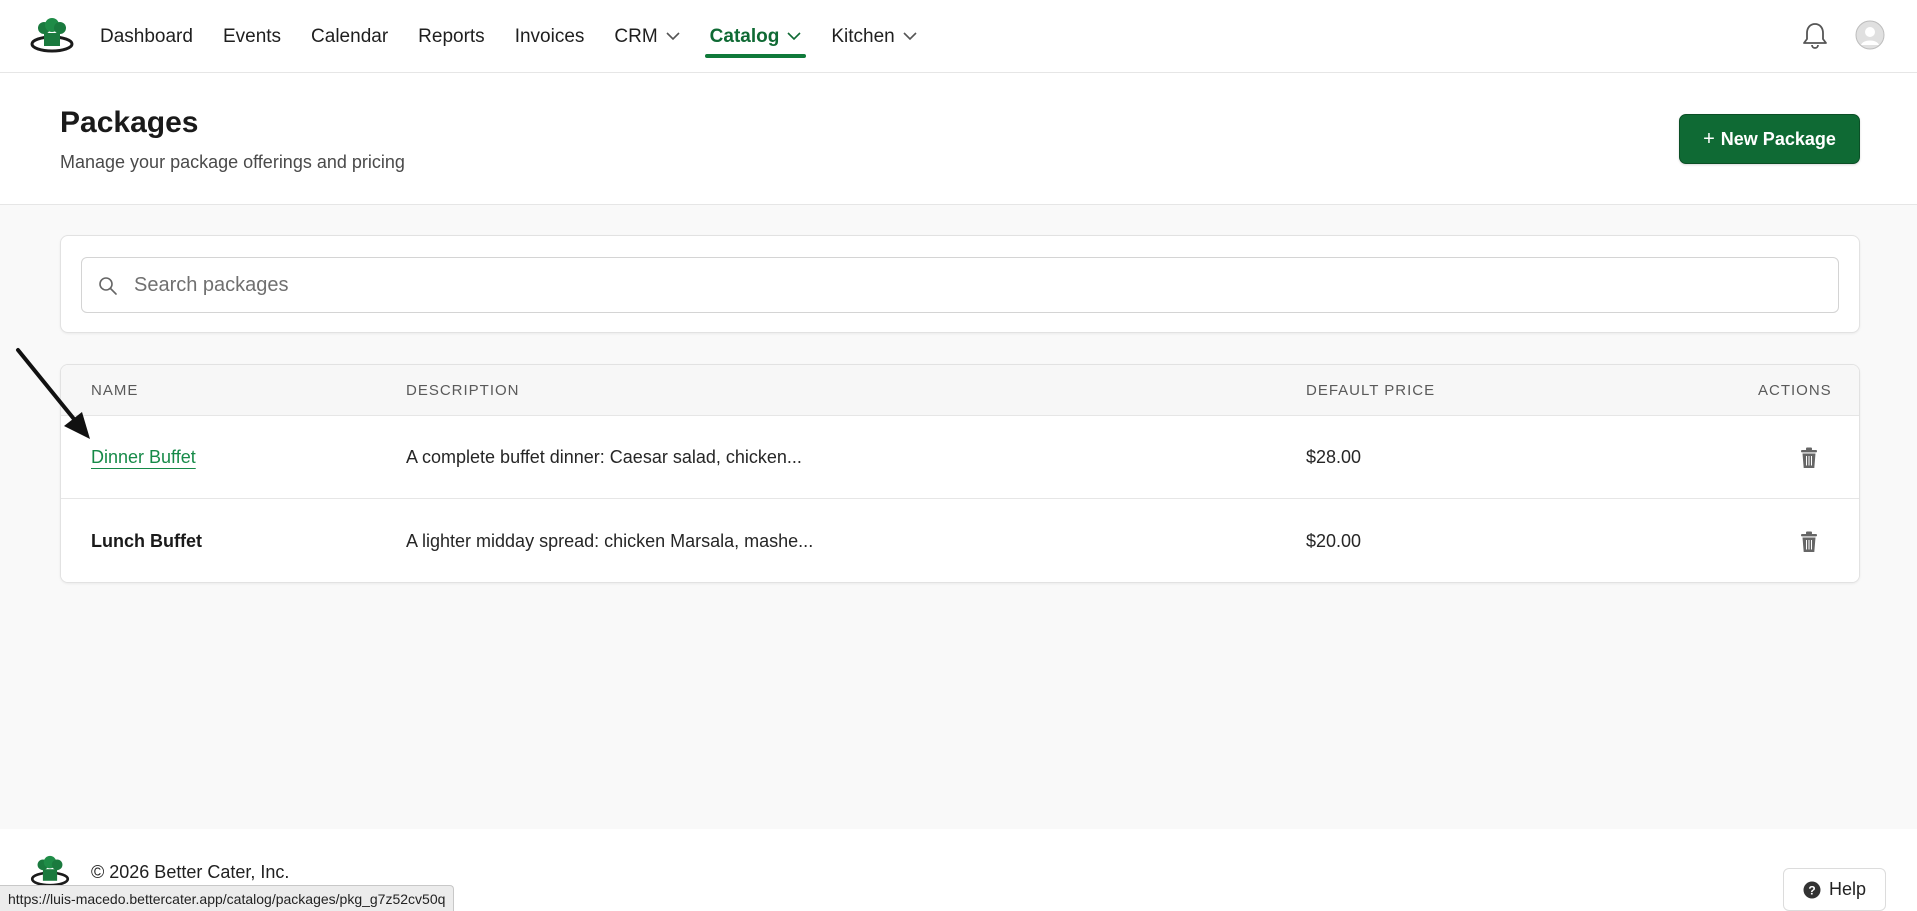  What do you see at coordinates (129, 122) in the screenshot?
I see `page-title: Packages` at bounding box center [129, 122].